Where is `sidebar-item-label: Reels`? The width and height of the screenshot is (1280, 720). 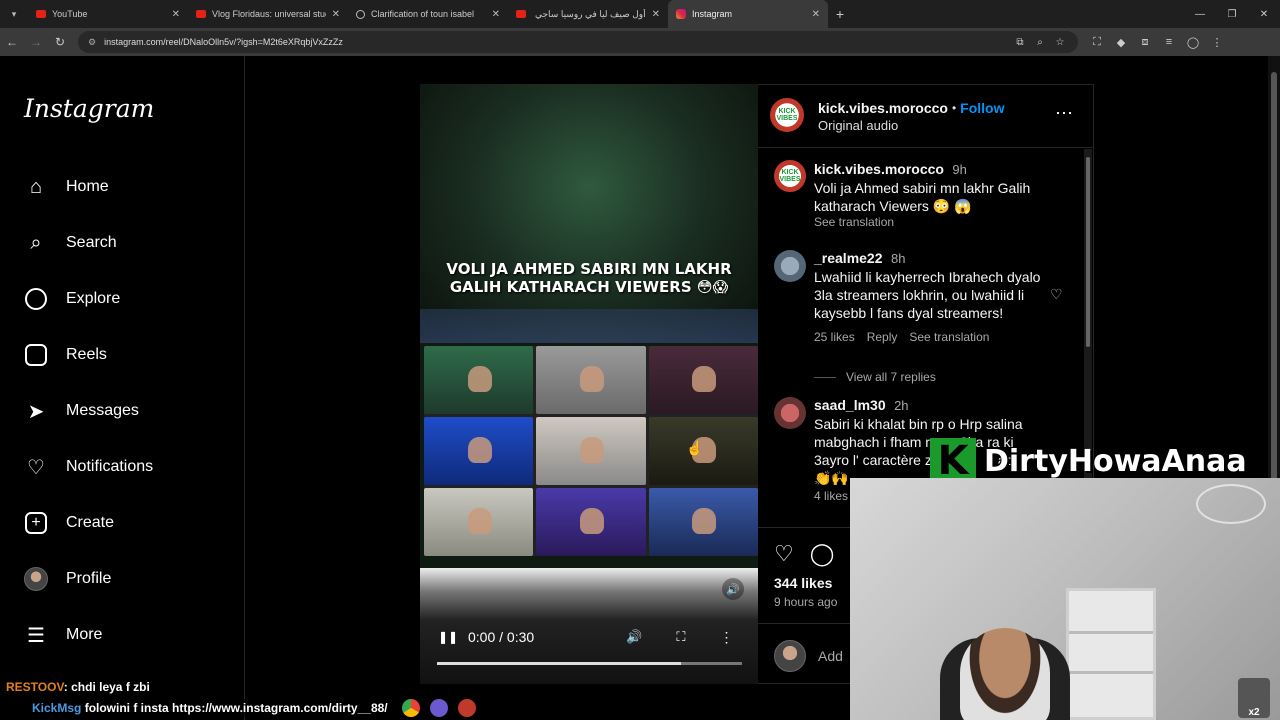 sidebar-item-label: Reels is located at coordinates (86, 354).